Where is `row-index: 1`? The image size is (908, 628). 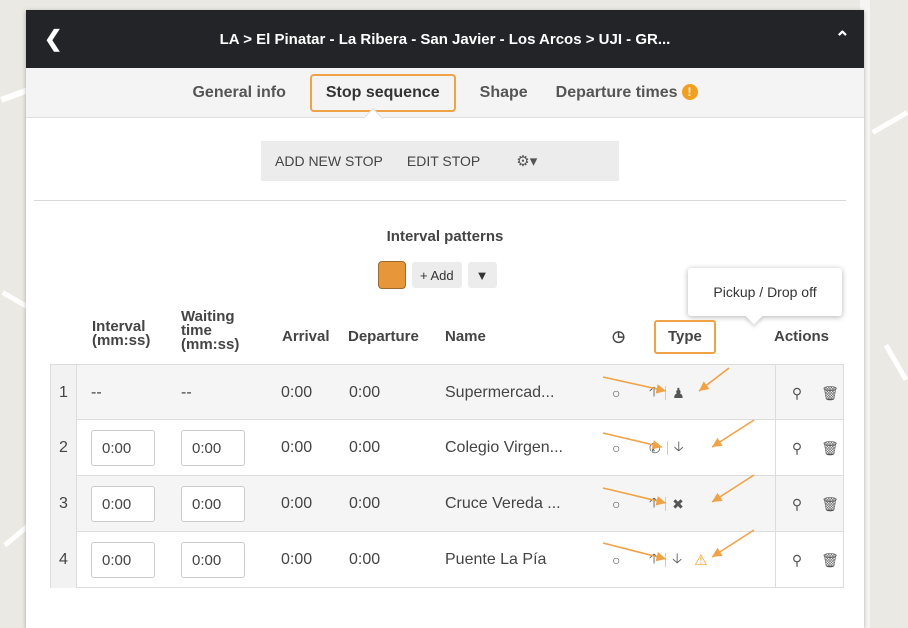 row-index: 1 is located at coordinates (64, 393).